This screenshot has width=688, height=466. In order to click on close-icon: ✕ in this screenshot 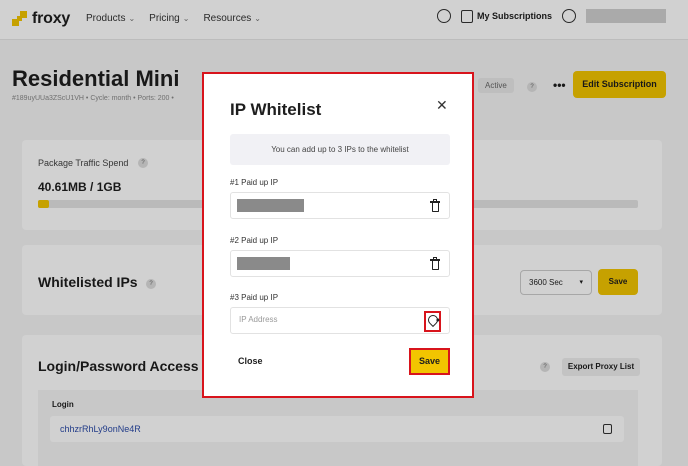, I will do `click(442, 105)`.